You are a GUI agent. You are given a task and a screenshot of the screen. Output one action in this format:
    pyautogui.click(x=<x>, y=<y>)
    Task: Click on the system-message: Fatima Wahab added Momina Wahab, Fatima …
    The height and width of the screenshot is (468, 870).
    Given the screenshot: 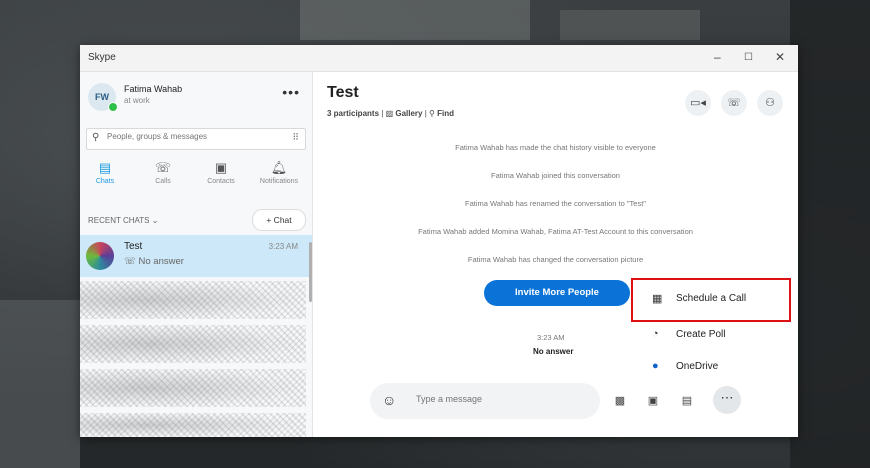 What is the action you would take?
    pyautogui.click(x=555, y=231)
    